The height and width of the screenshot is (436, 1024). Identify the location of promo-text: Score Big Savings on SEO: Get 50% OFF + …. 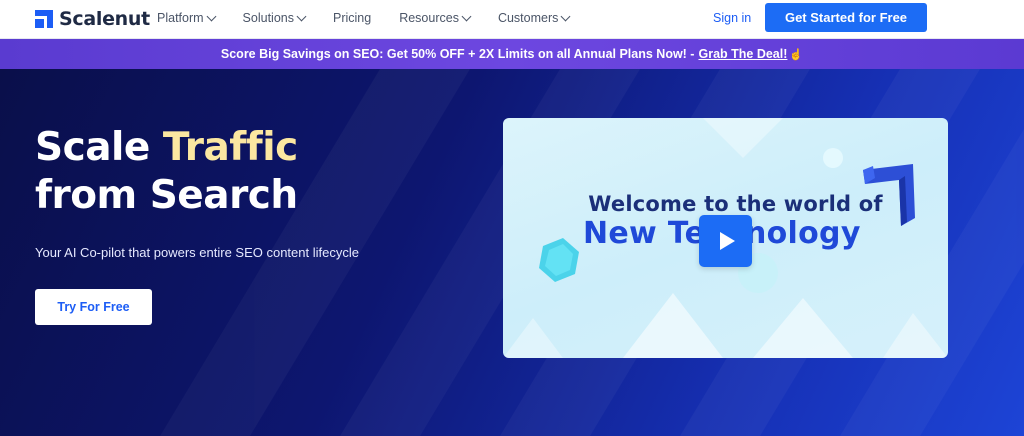
(457, 54).